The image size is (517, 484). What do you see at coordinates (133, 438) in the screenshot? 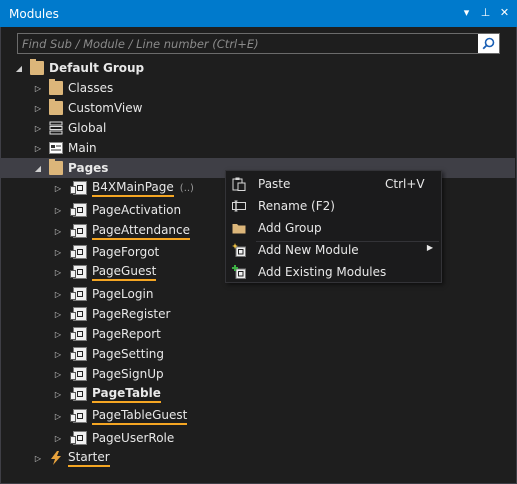
I see `tree-item-label: PageUserRole` at bounding box center [133, 438].